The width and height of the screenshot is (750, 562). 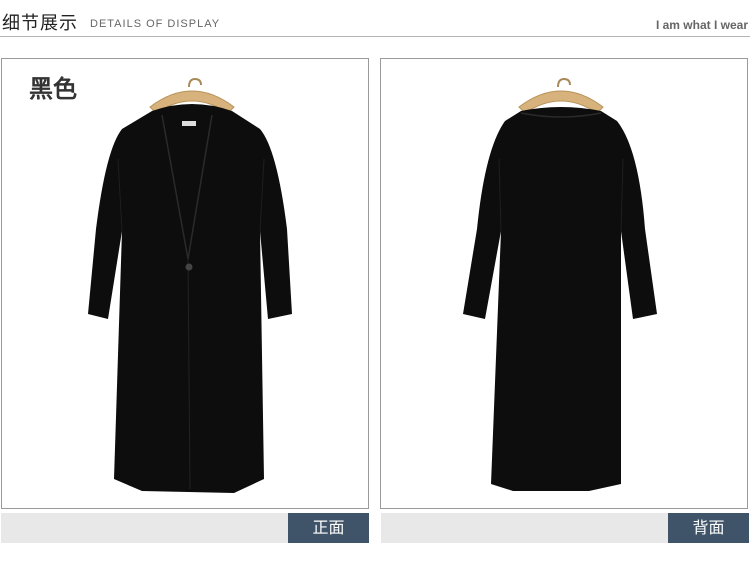 What do you see at coordinates (155, 24) in the screenshot?
I see `section-subtitle: DETAILS OF DISPLAY` at bounding box center [155, 24].